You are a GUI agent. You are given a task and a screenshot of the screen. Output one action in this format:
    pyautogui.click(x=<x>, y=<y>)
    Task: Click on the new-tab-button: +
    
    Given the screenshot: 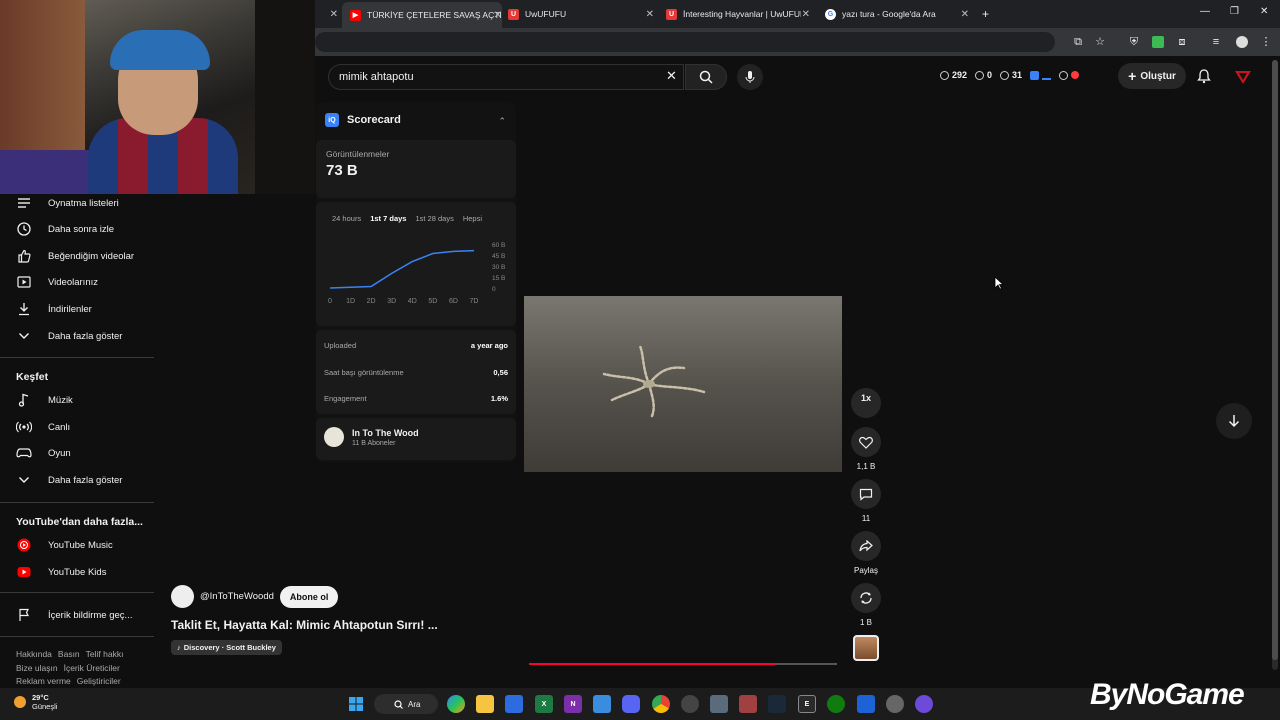 What is the action you would take?
    pyautogui.click(x=989, y=14)
    